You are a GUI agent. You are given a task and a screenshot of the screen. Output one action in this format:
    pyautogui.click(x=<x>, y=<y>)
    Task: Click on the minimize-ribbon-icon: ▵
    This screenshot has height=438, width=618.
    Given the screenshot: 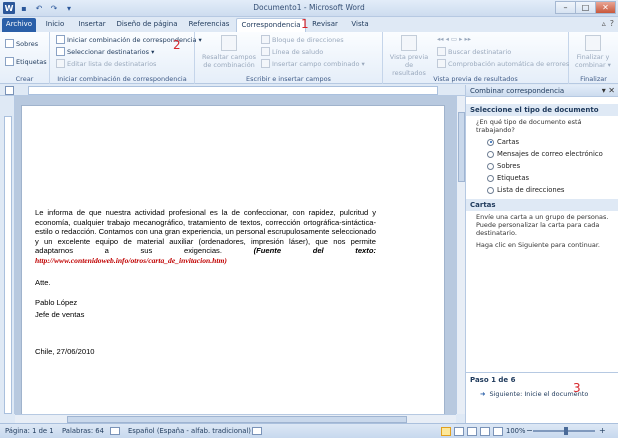 What is the action you would take?
    pyautogui.click(x=604, y=23)
    